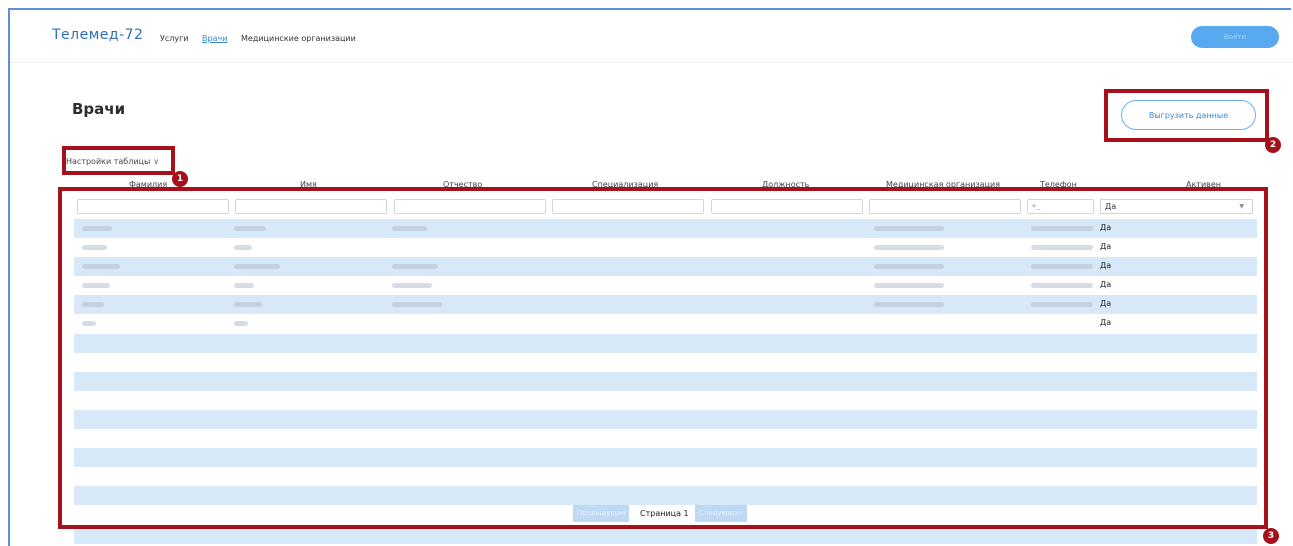 The image size is (1293, 546). I want to click on login-button: Войти, so click(1235, 37).